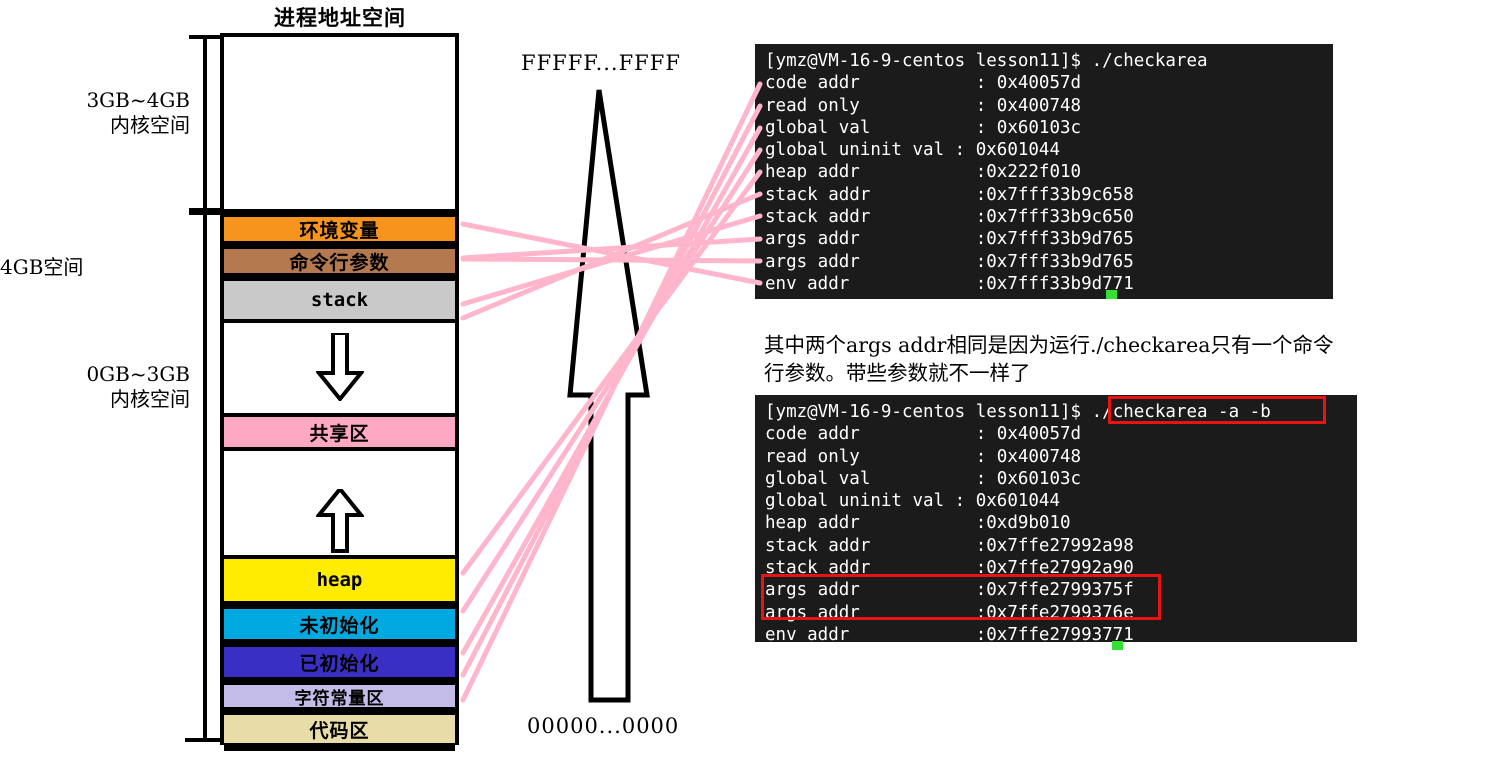  What do you see at coordinates (603, 726) in the screenshot?
I see `bottom-address-label: 00000...0000` at bounding box center [603, 726].